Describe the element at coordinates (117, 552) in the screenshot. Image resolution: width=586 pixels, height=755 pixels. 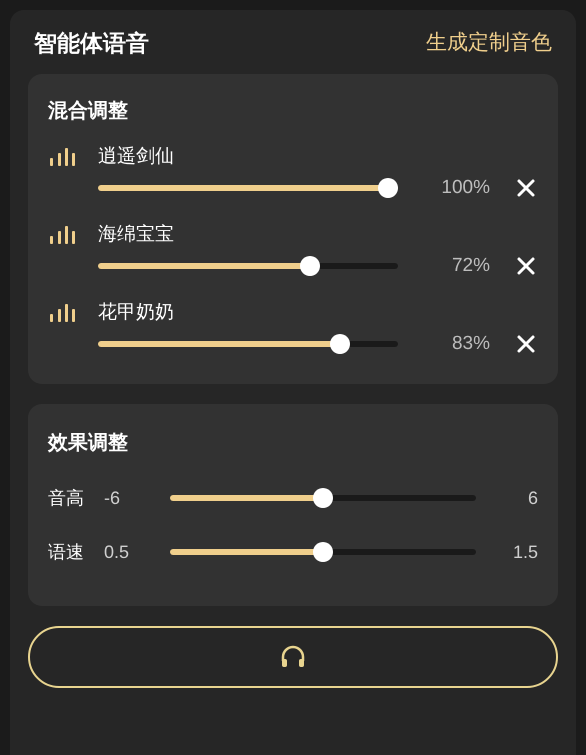
I see `min-value: 0.5` at that location.